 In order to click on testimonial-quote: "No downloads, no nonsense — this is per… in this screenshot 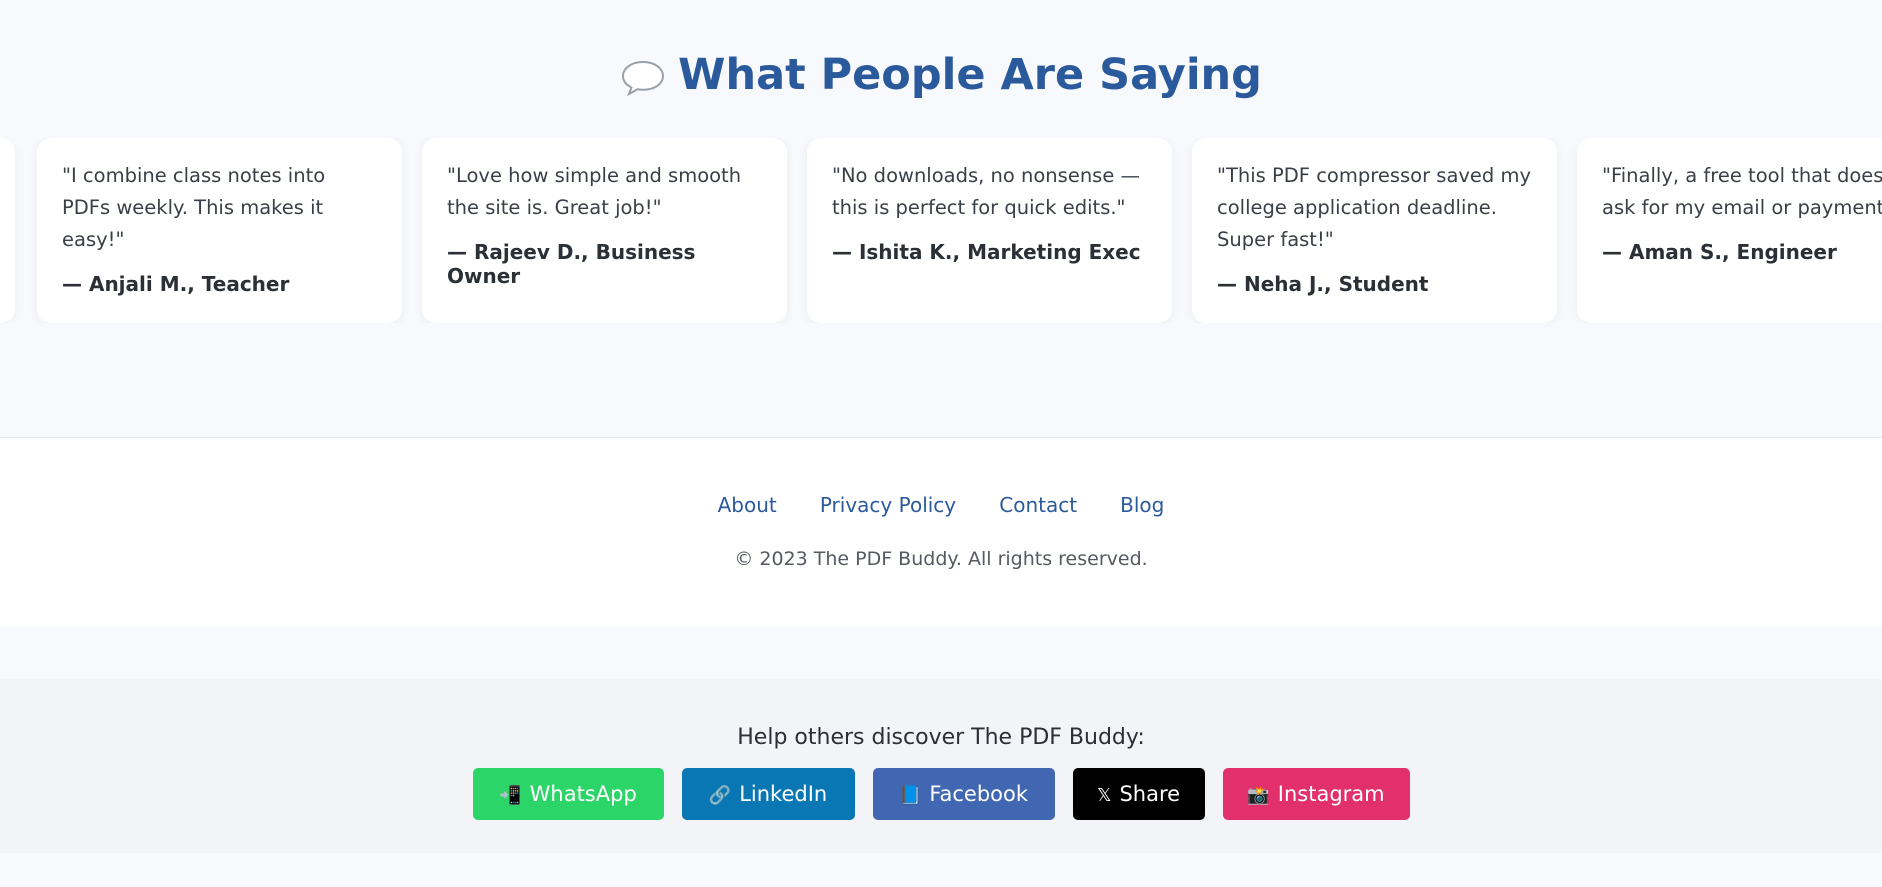, I will do `click(986, 191)`.